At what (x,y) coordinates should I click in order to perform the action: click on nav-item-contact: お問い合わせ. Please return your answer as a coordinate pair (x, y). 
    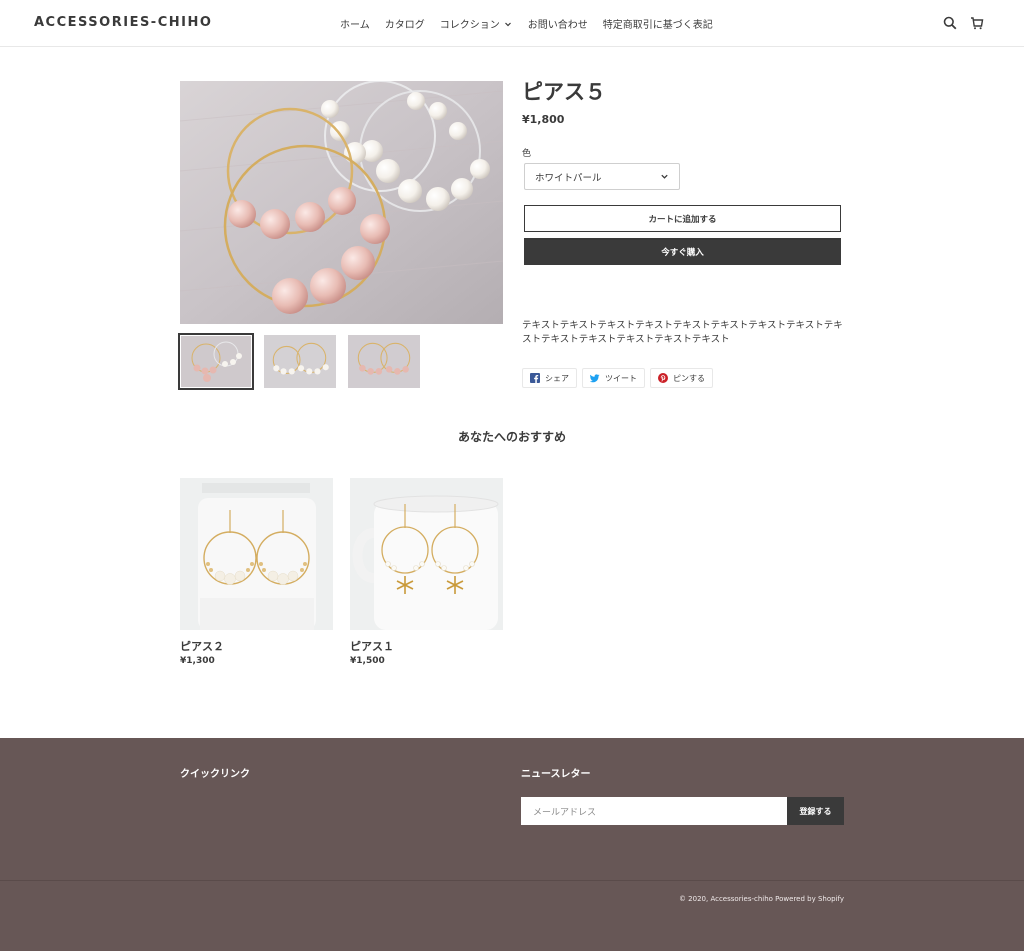
    Looking at the image, I should click on (558, 23).